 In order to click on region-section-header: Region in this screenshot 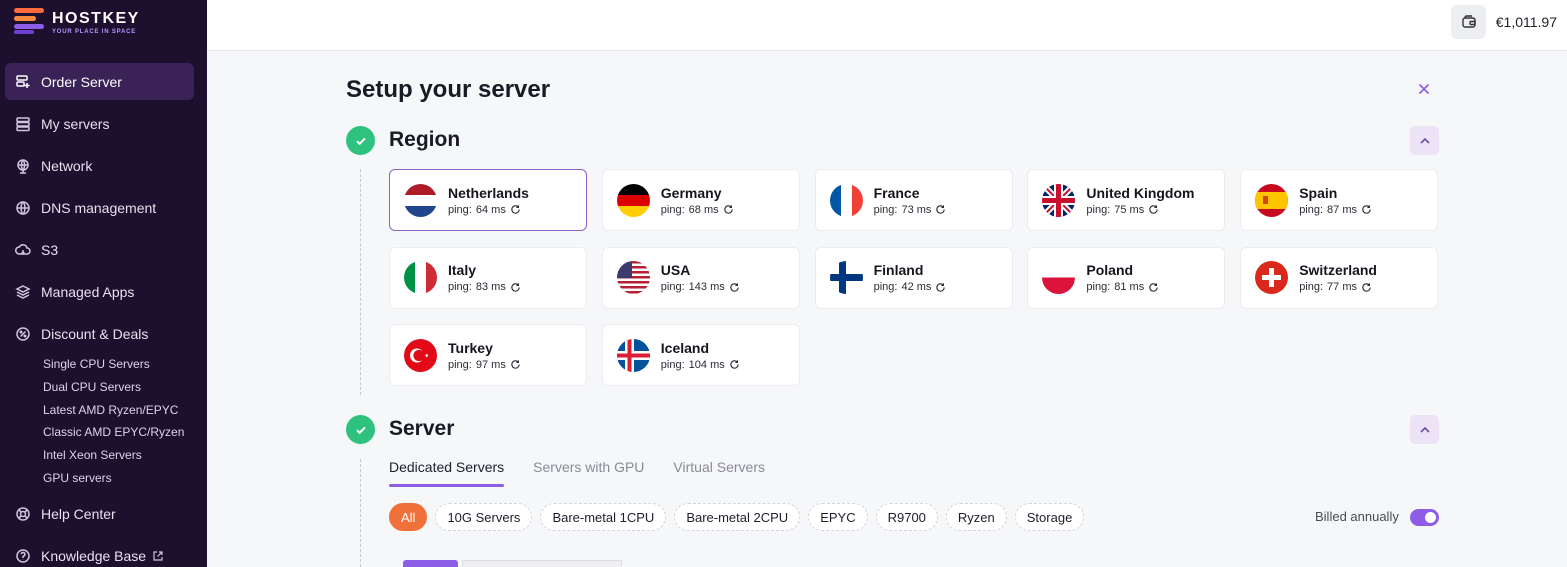, I will do `click(893, 142)`.